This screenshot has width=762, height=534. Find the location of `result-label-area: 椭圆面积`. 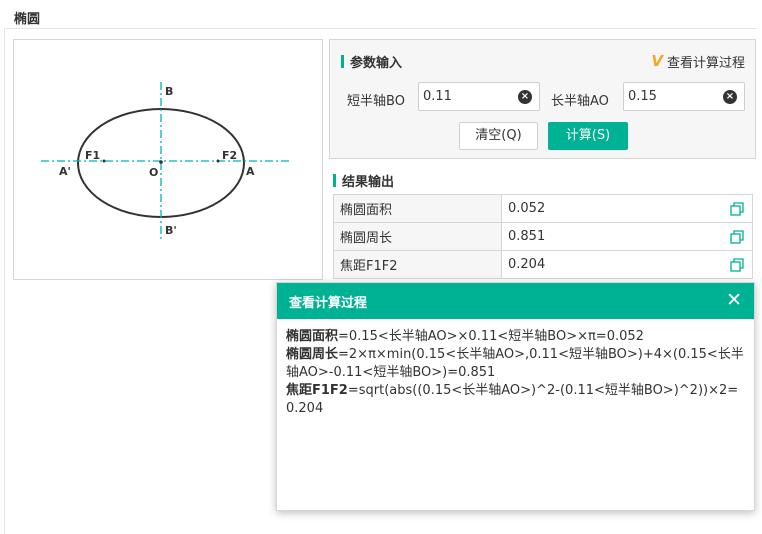

result-label-area: 椭圆面积 is located at coordinates (417, 208).